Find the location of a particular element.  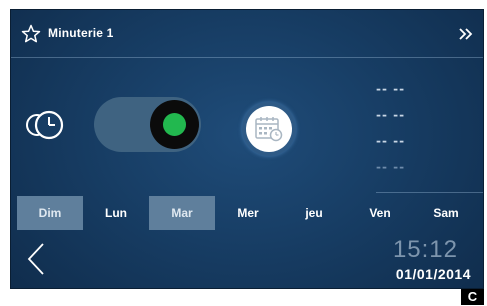

day-dim: Dim is located at coordinates (50, 213).